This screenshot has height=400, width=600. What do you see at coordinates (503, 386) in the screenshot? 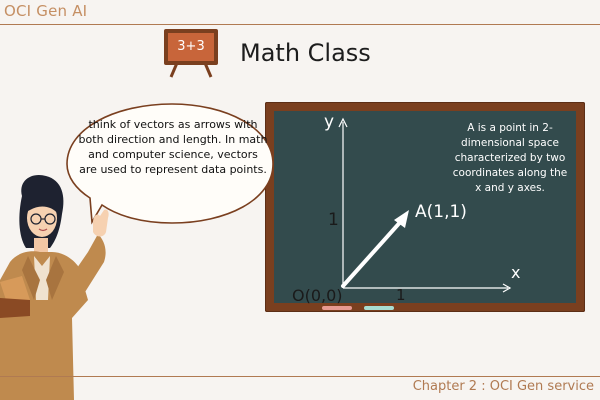
I see `chapter-label: Chapter 2 : OCI Gen service` at bounding box center [503, 386].